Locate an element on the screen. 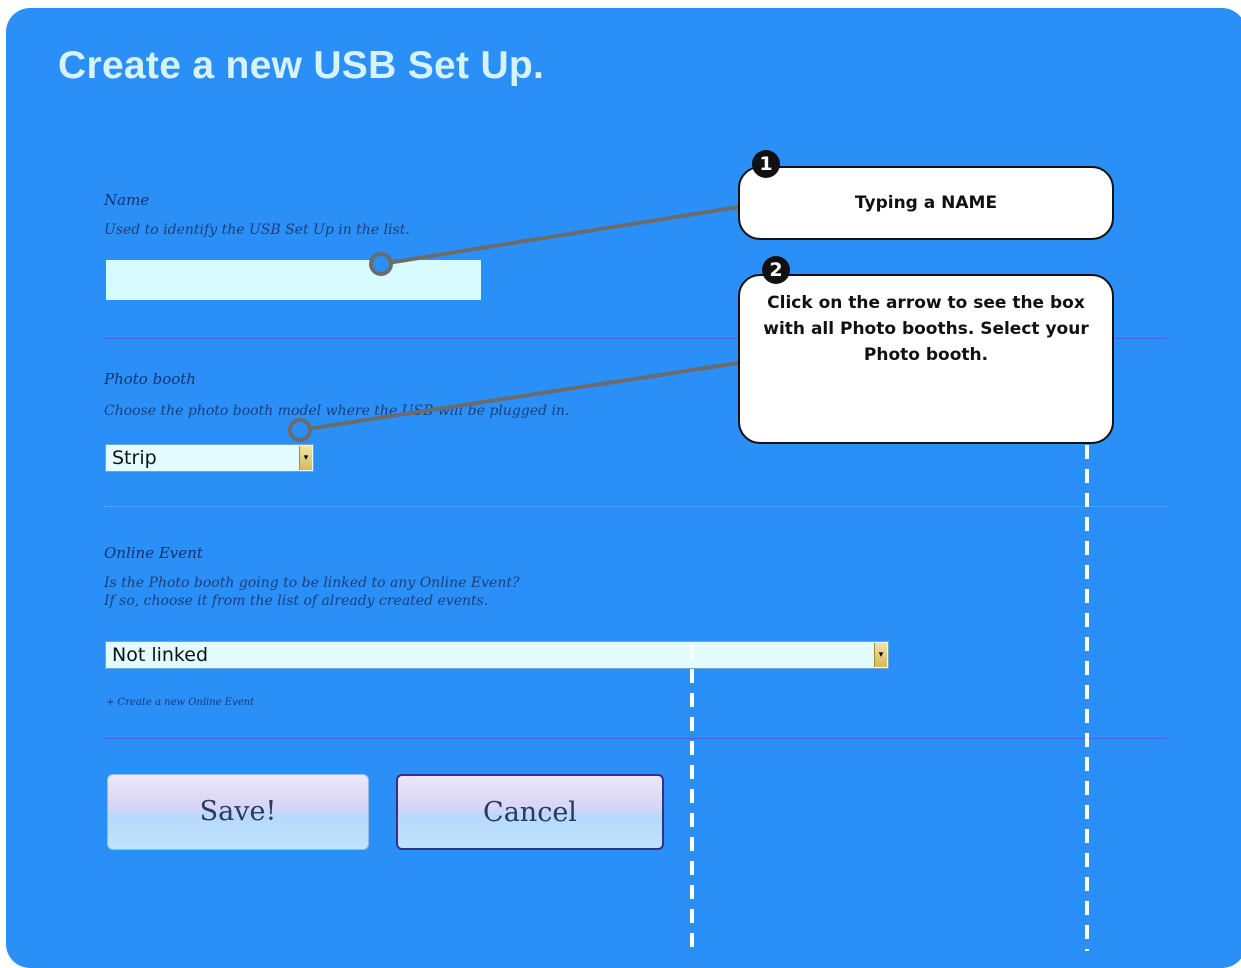  callout-1-text: Typing a NAME is located at coordinates (926, 203).